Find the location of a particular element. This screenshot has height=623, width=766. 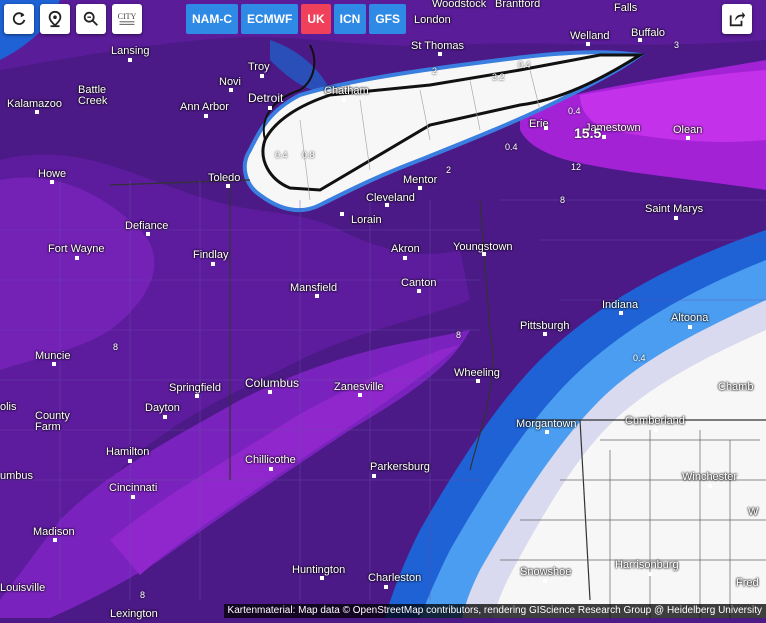

city-county-farm: County Farm is located at coordinates (52, 421).